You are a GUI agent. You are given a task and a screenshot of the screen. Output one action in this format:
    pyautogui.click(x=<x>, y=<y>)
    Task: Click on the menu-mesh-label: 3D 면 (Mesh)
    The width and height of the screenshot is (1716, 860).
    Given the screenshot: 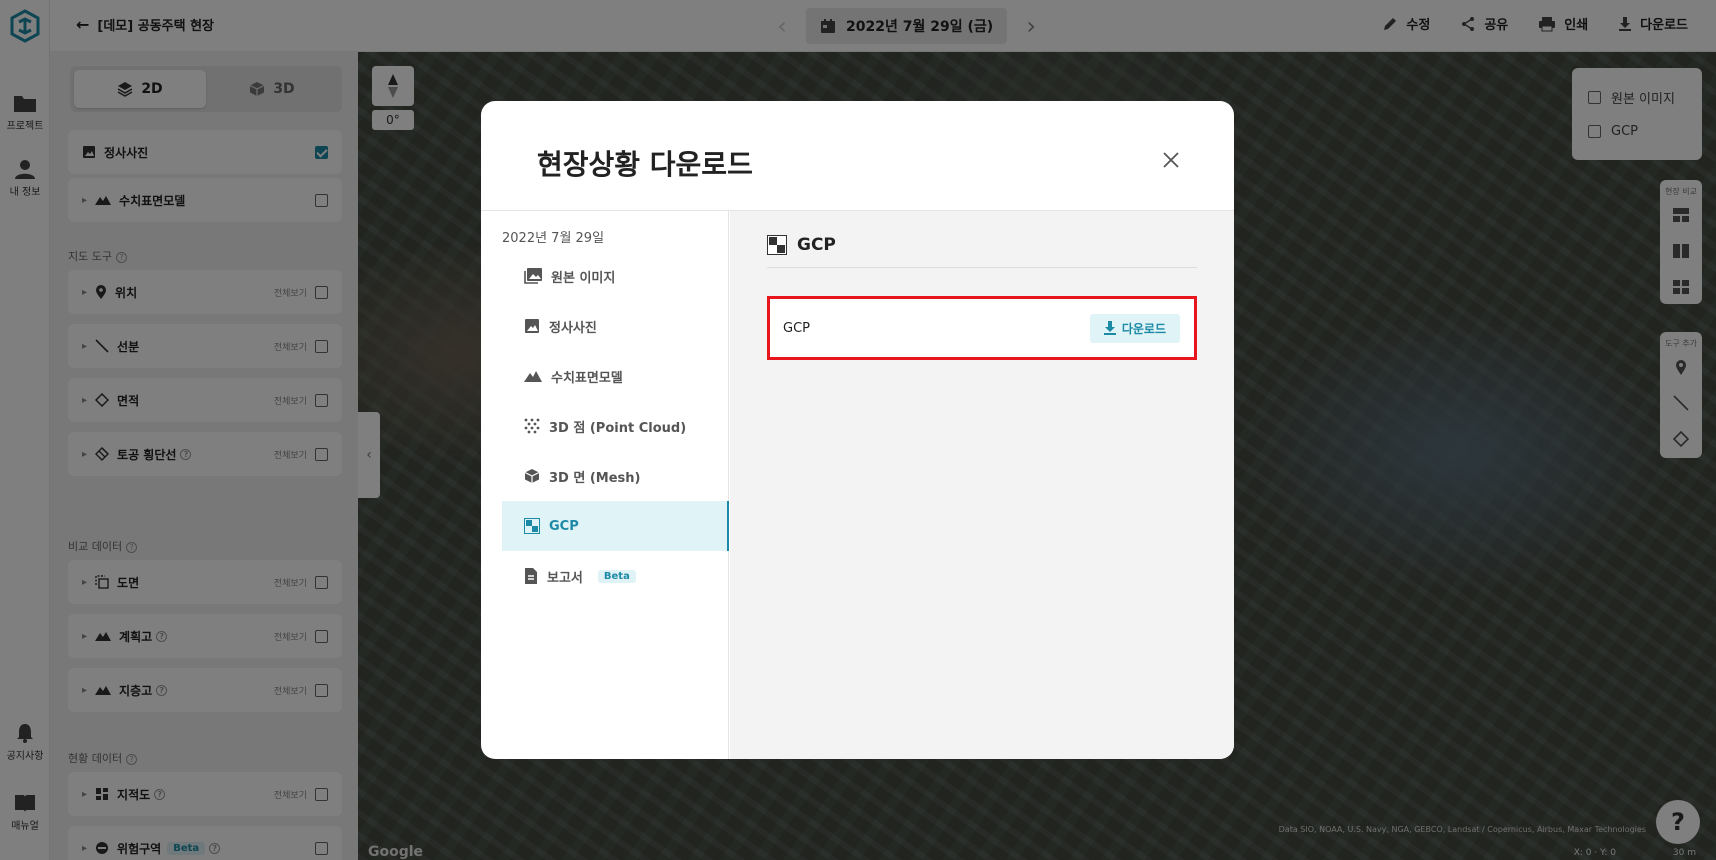 What is the action you would take?
    pyautogui.click(x=595, y=478)
    